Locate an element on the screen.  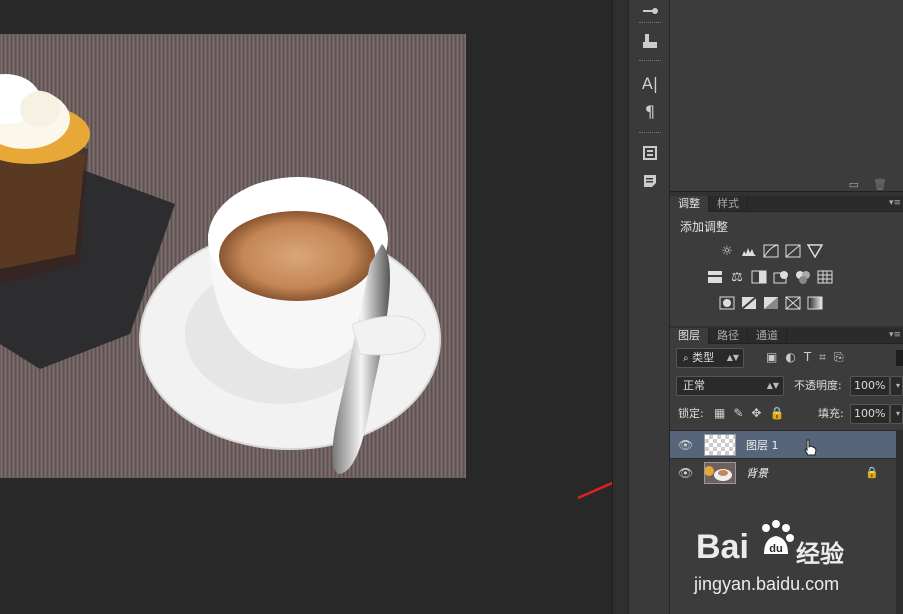
adjustment-filter-icon: ◐ is located at coordinates (790, 357).